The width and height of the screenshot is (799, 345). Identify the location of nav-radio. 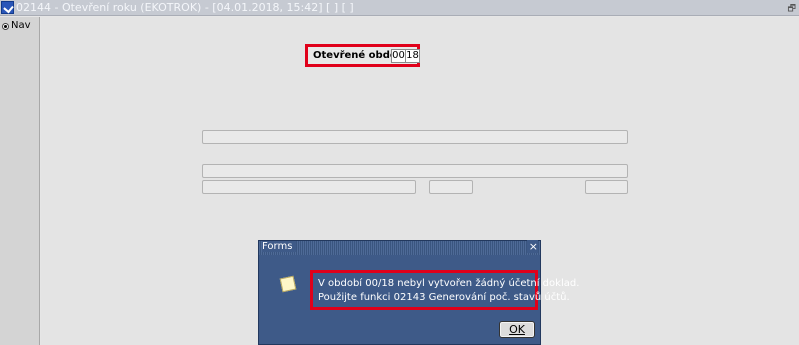
(5, 26).